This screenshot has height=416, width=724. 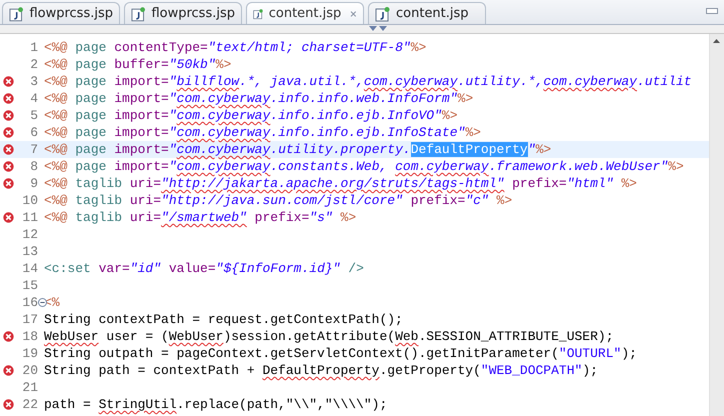 I want to click on scroll-up-icon, so click(x=716, y=41).